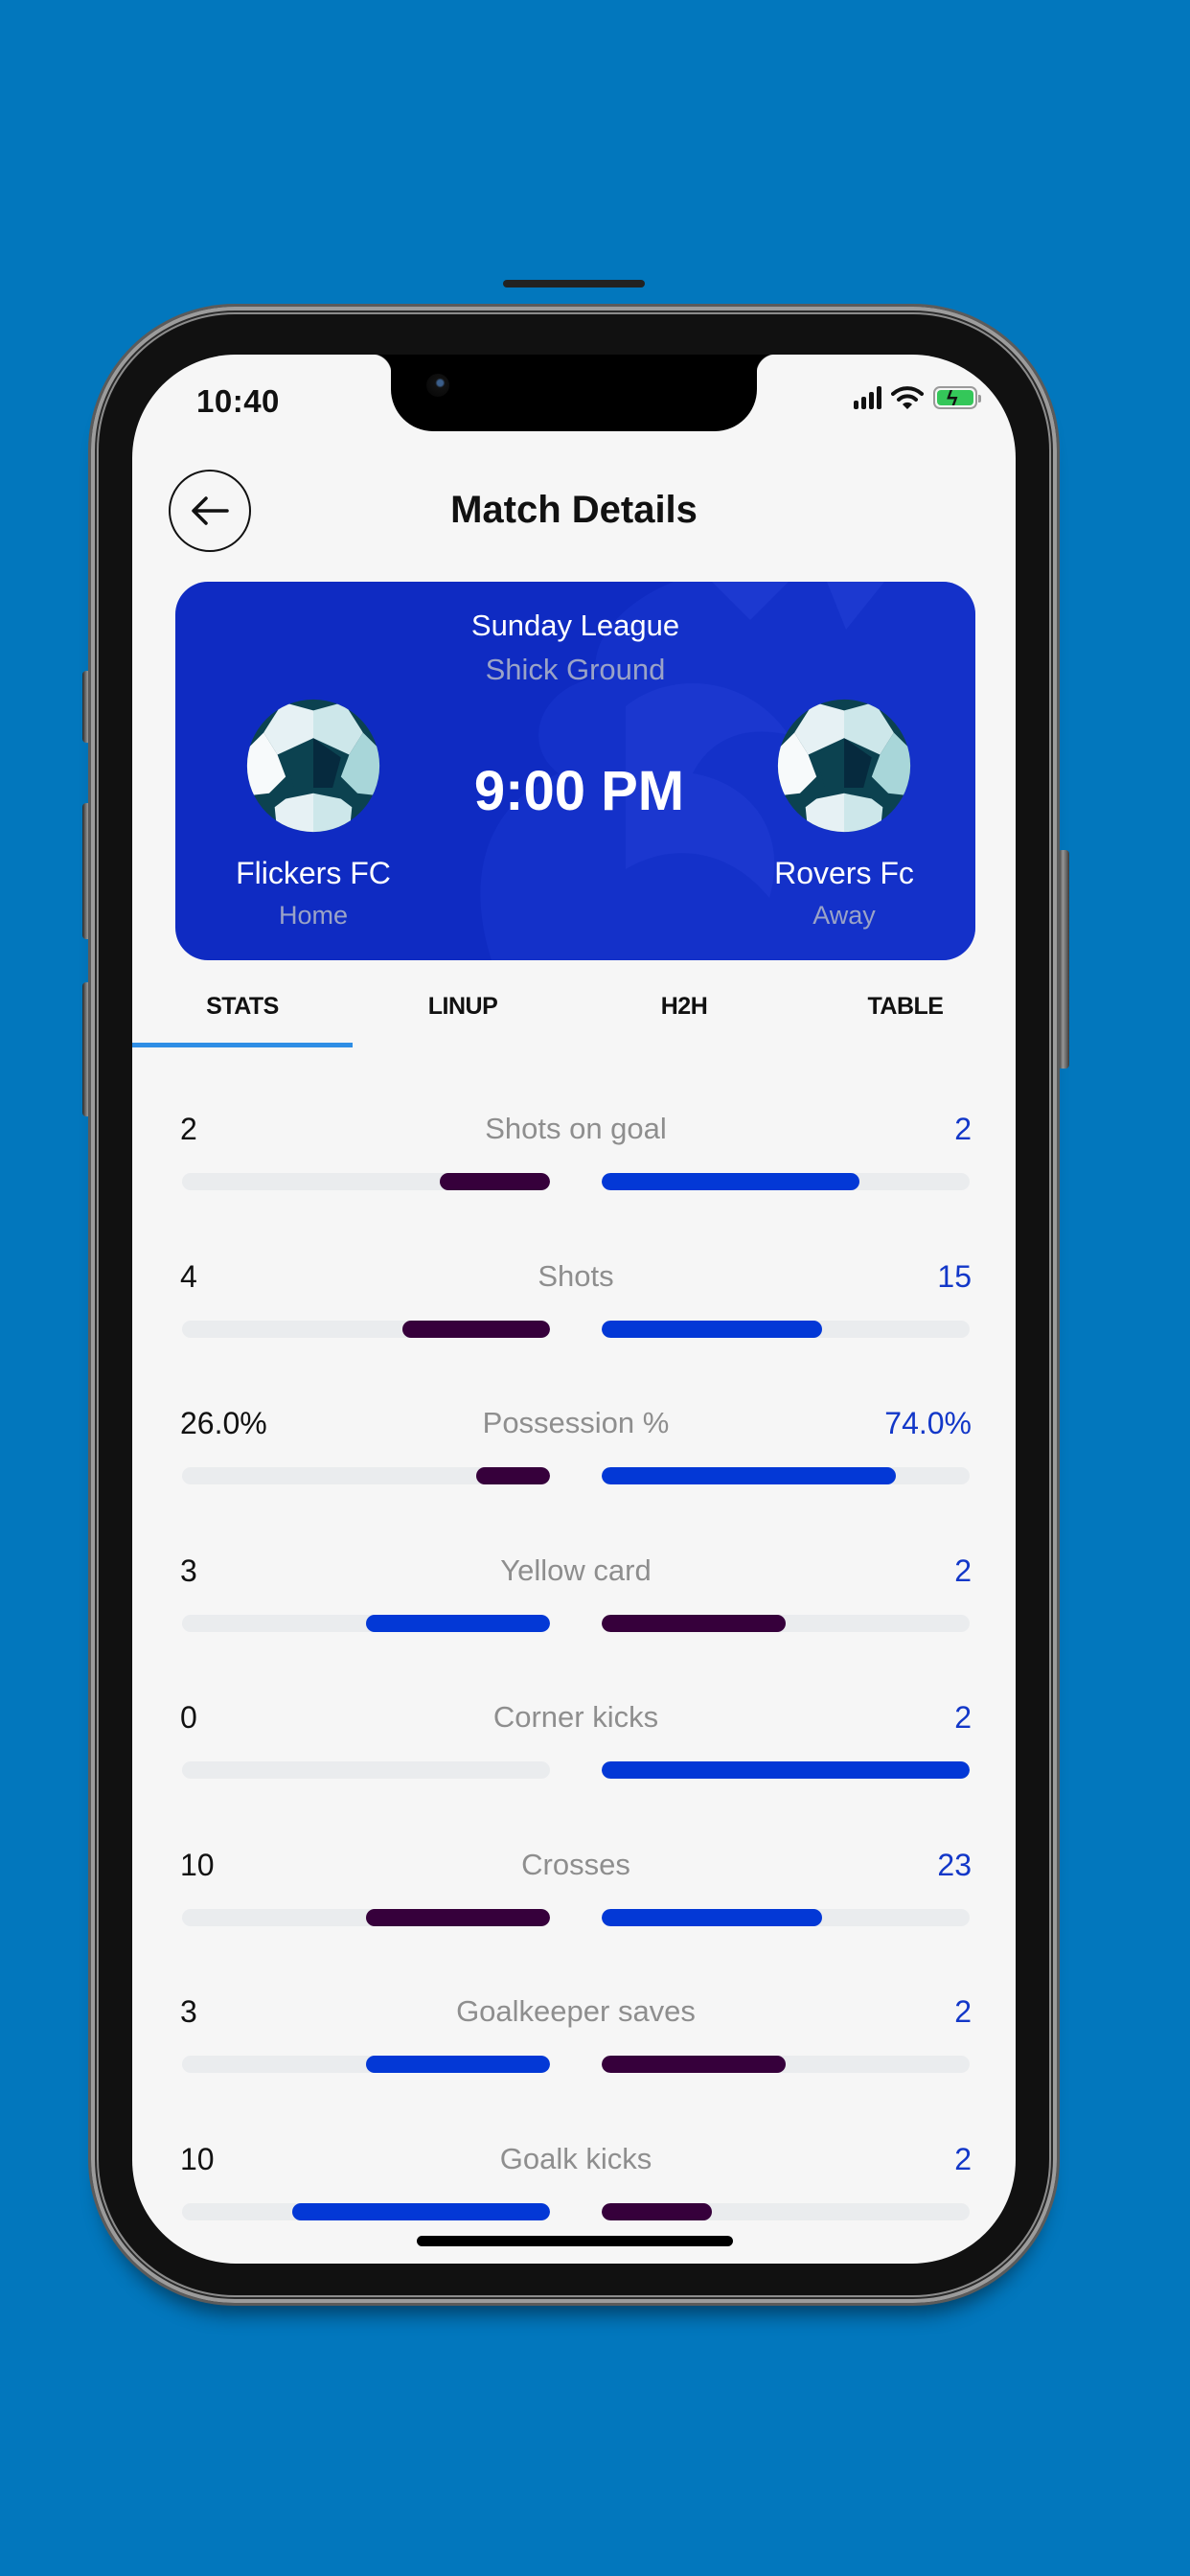 The width and height of the screenshot is (1190, 2576). I want to click on stat-label: Possession %, so click(576, 1422).